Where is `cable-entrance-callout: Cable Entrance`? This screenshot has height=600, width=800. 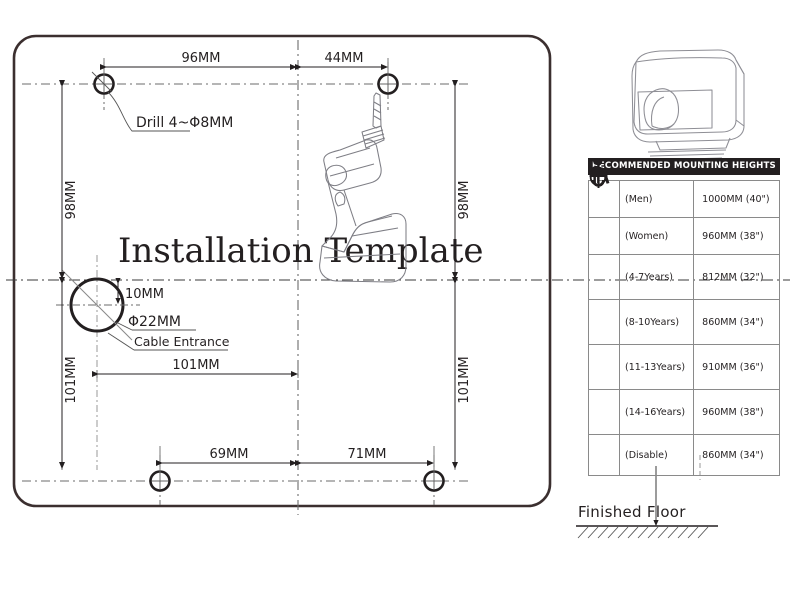 cable-entrance-callout: Cable Entrance is located at coordinates (168, 341).